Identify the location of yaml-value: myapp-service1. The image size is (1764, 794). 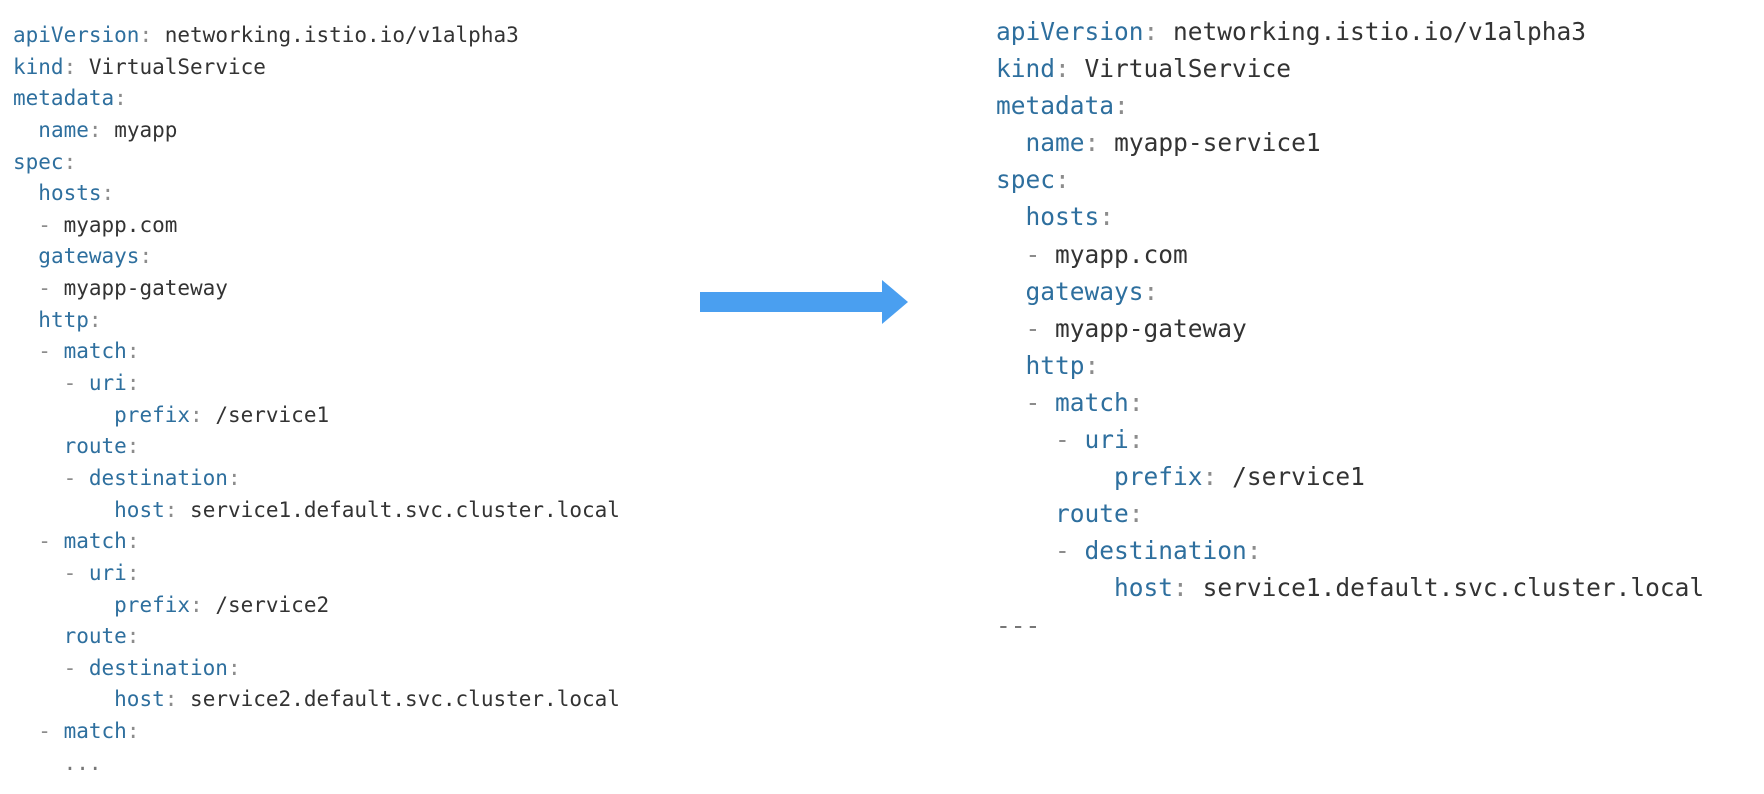
(1217, 143).